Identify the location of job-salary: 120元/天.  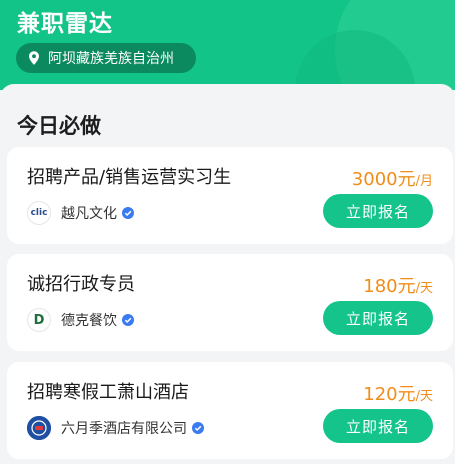
(398, 393).